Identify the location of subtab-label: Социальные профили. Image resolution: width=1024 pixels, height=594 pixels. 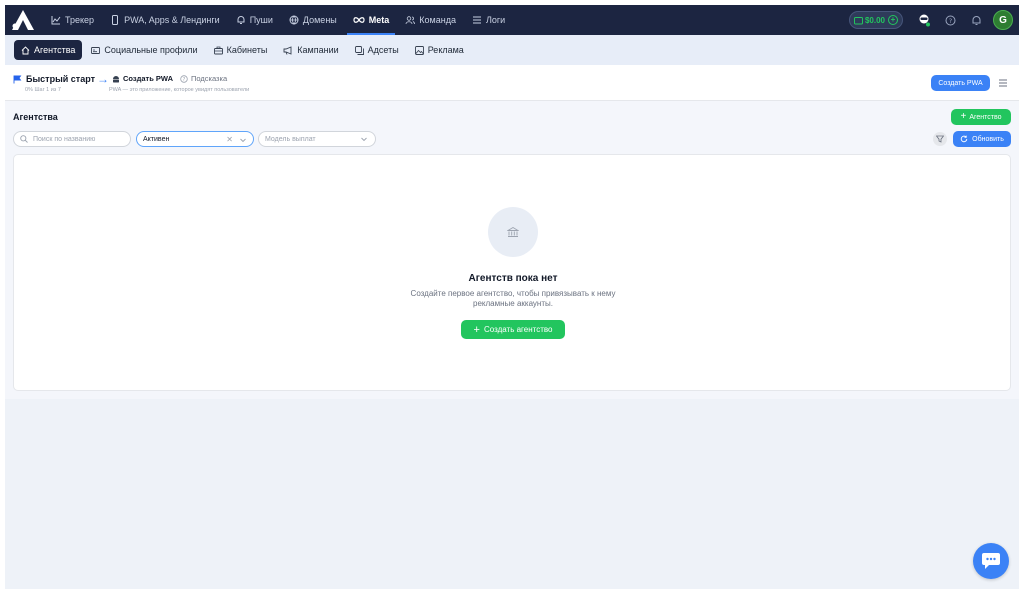
(151, 50).